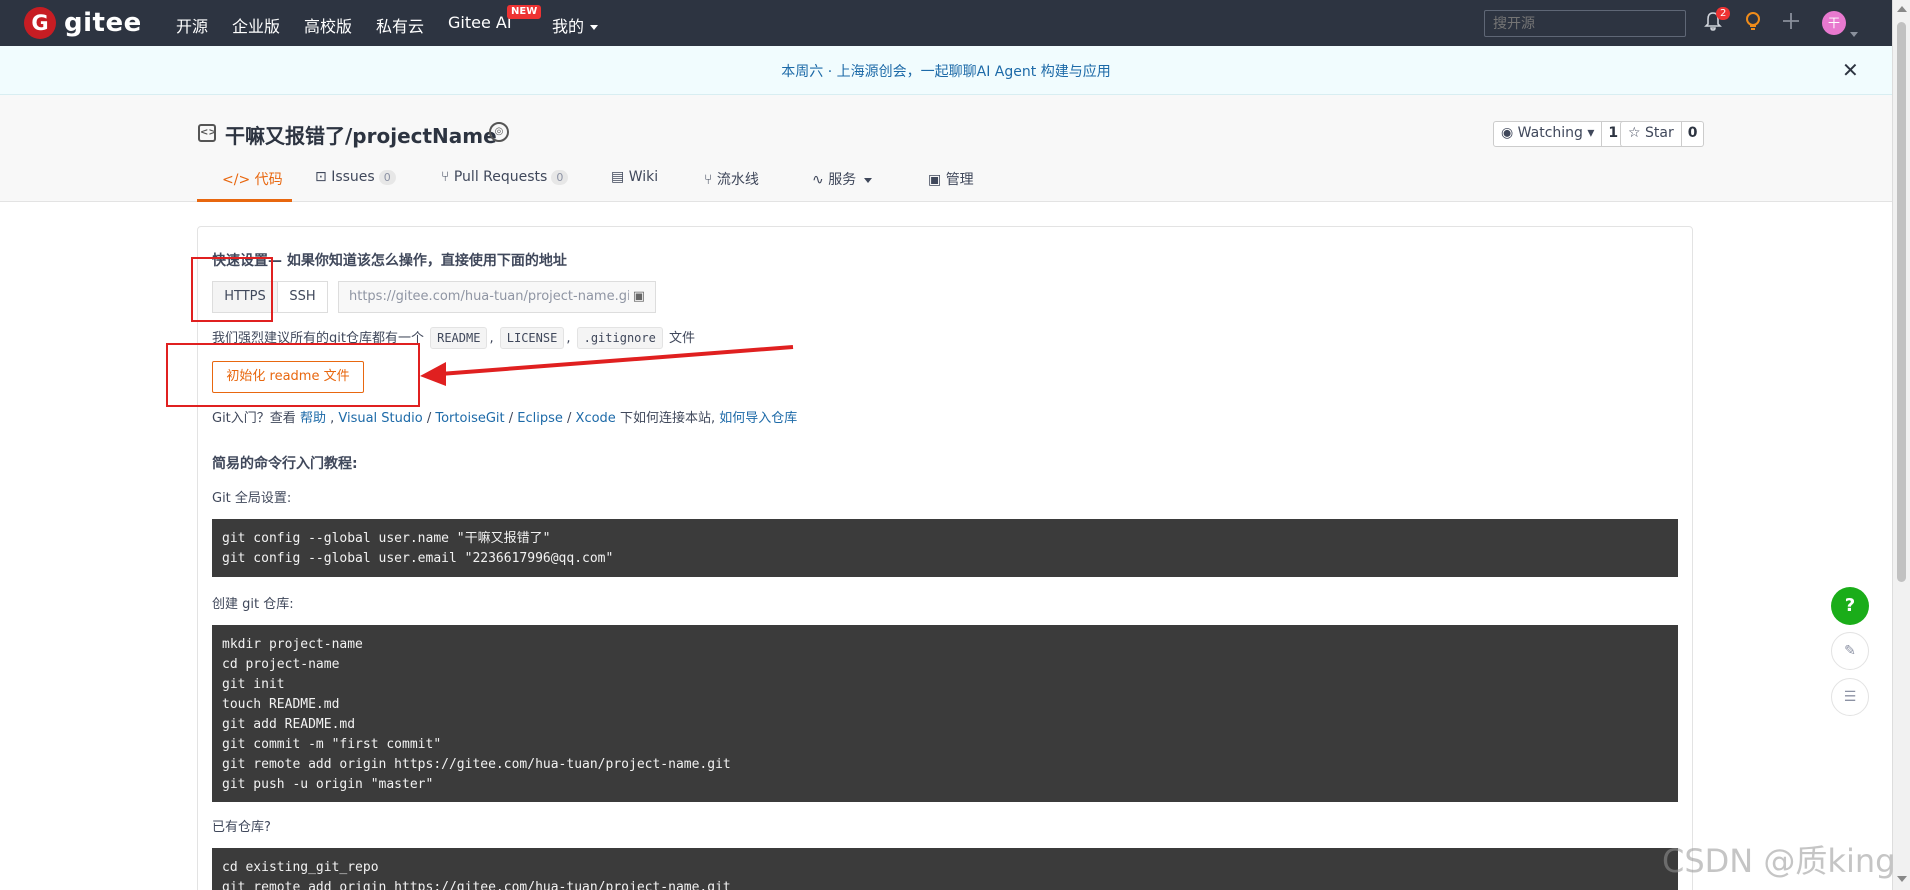 This screenshot has width=1910, height=890. What do you see at coordinates (1901, 302) in the screenshot?
I see `scrollbar-thumb` at bounding box center [1901, 302].